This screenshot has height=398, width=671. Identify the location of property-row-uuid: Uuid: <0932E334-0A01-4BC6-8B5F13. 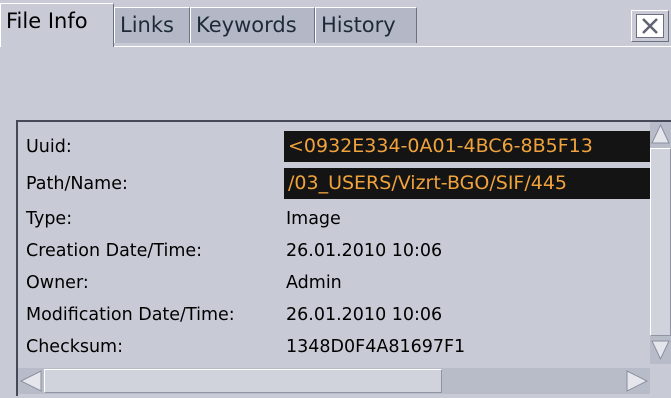
(335, 147).